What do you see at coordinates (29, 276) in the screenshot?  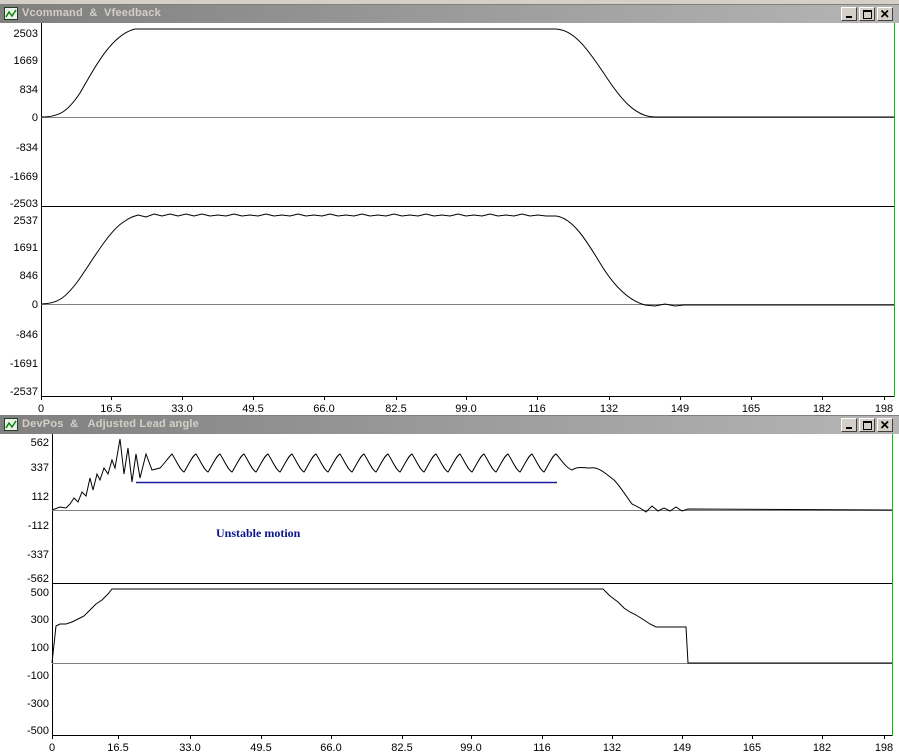 I see `y-tick-label: 846` at bounding box center [29, 276].